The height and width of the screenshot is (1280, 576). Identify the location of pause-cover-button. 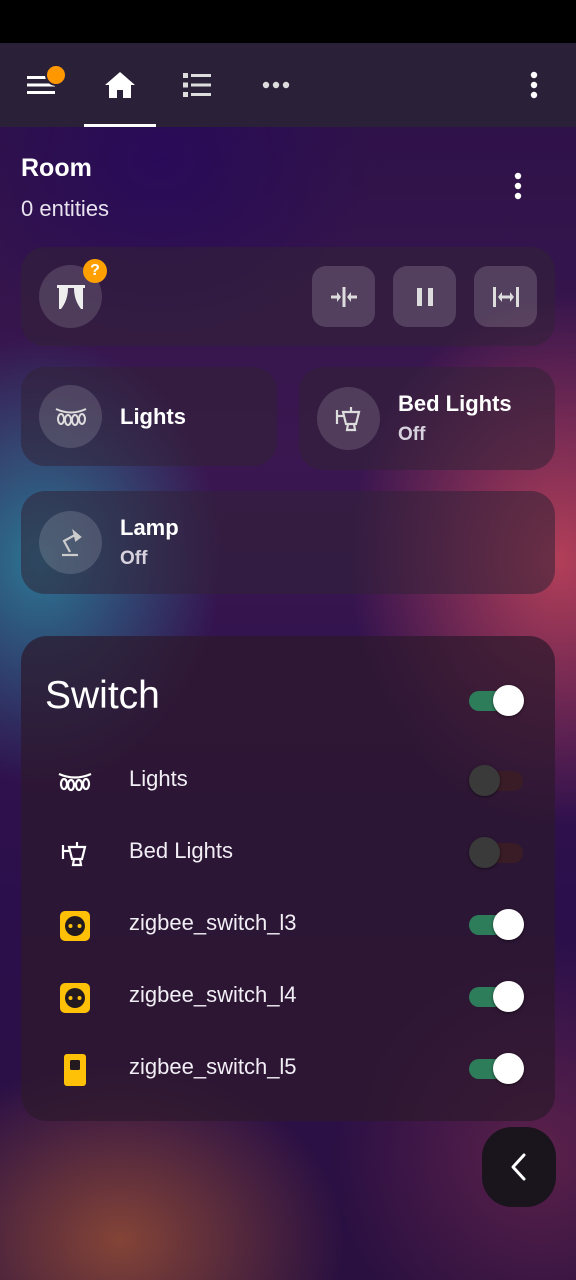
(424, 296).